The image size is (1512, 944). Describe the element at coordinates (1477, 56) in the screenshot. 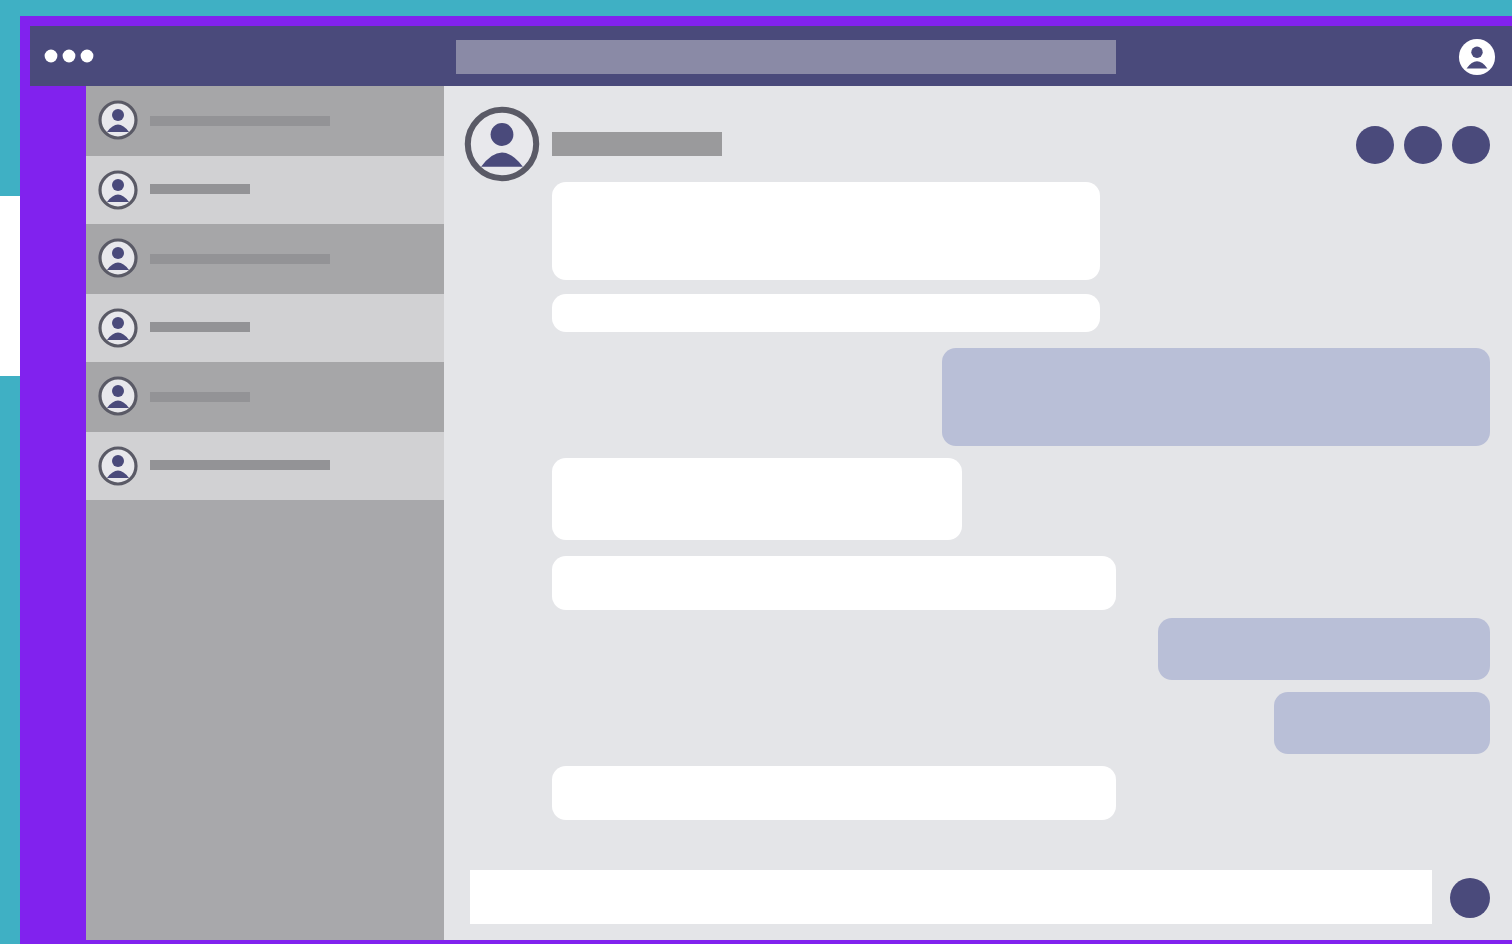

I see `user-icon` at that location.